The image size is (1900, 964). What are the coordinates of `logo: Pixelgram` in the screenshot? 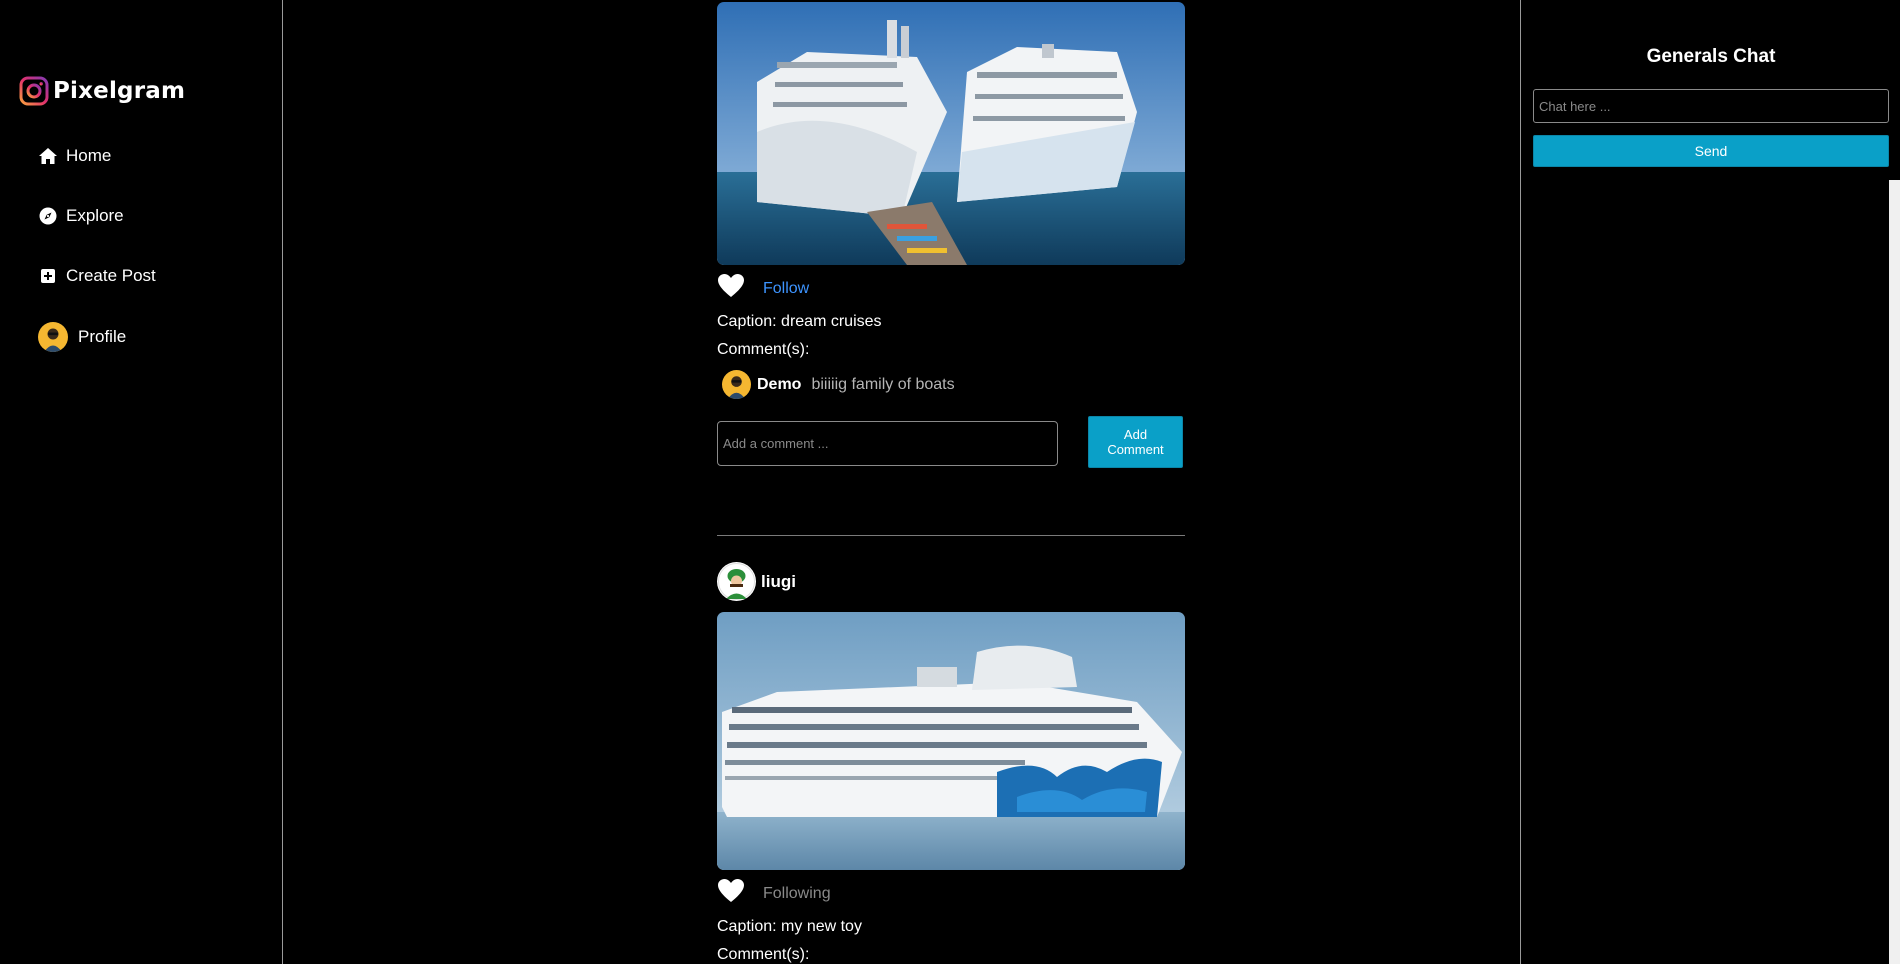 It's located at (102, 91).